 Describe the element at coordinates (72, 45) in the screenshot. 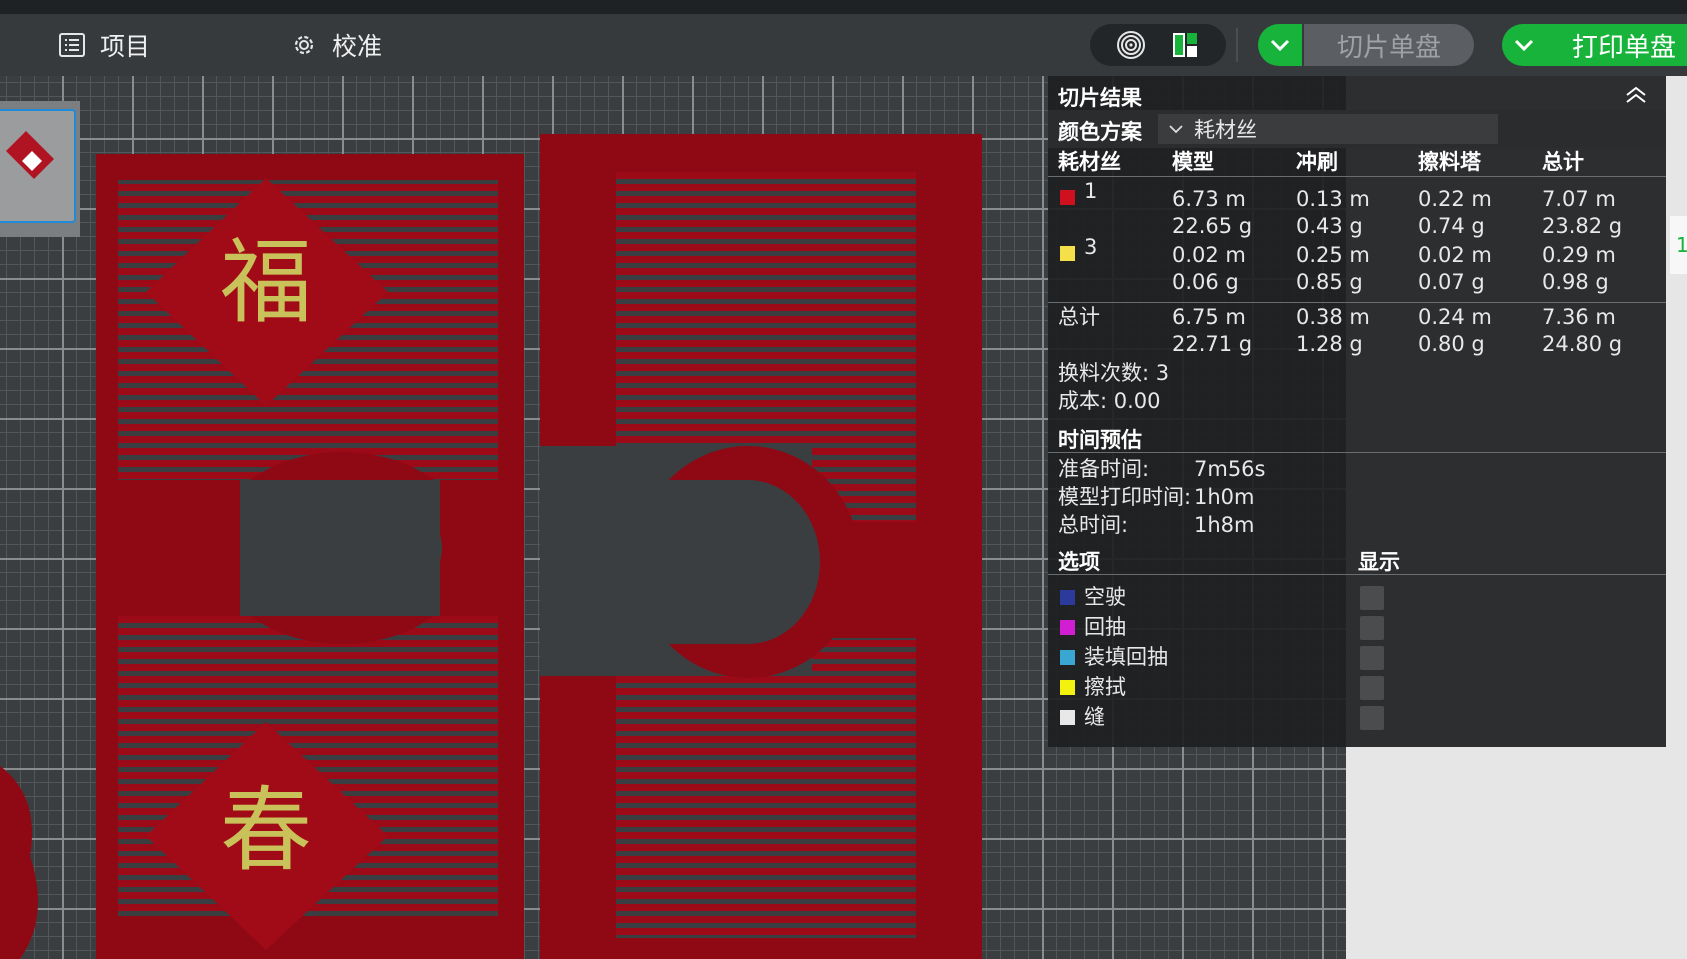

I see `list-icon` at that location.